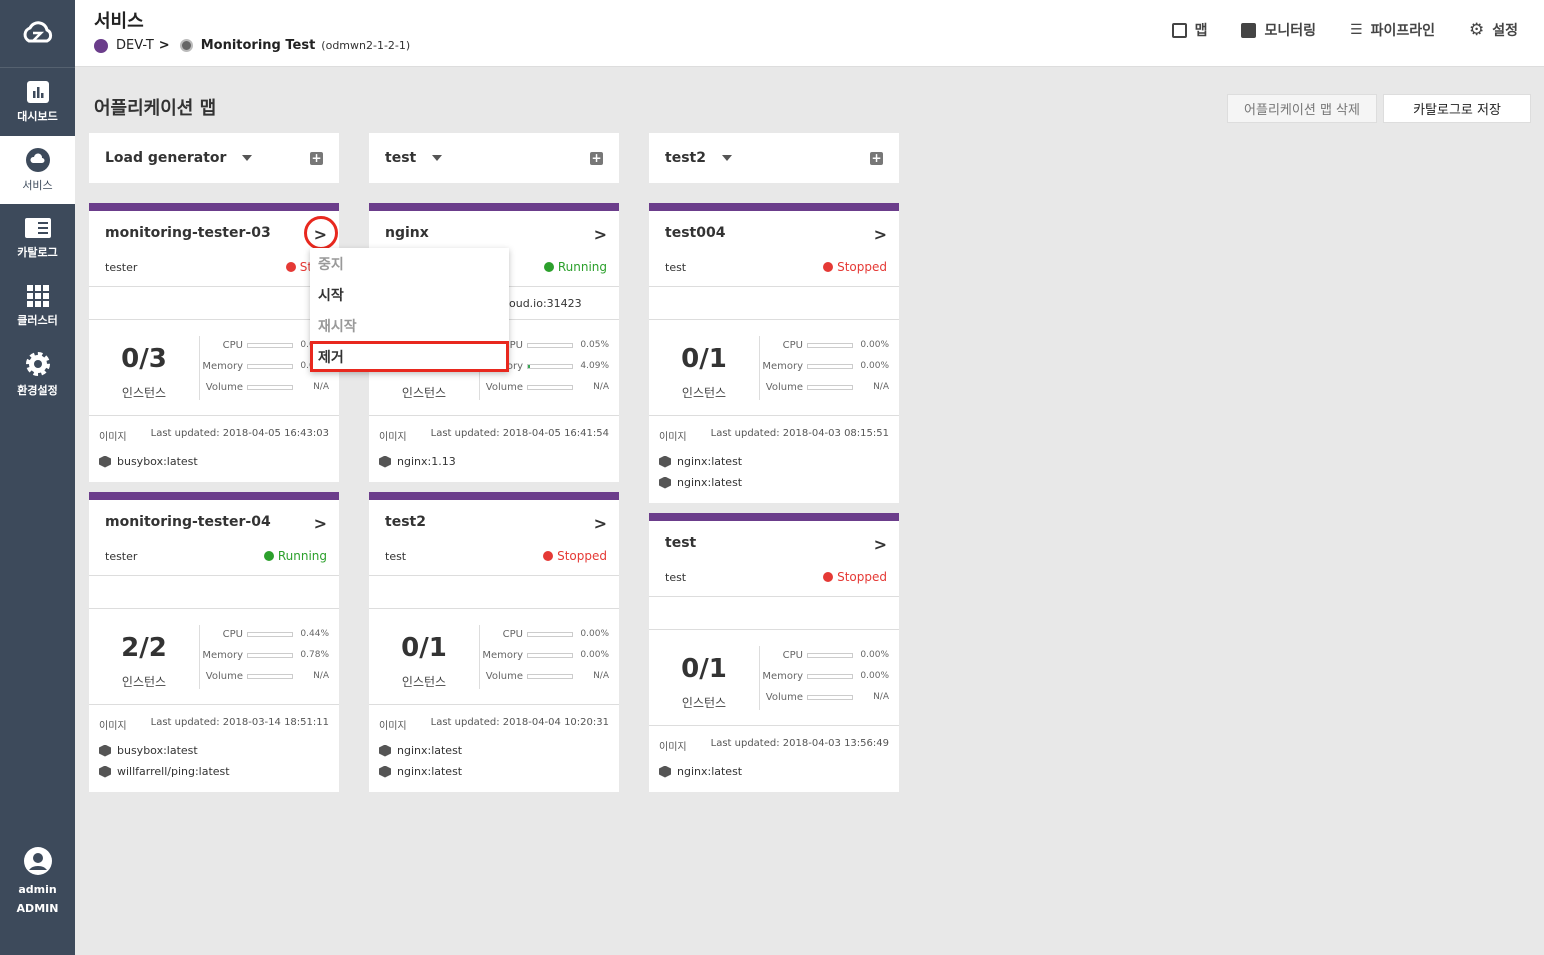 Image resolution: width=1544 pixels, height=955 pixels. I want to click on save-catalog-button: 카탈로그로 저장, so click(1457, 108).